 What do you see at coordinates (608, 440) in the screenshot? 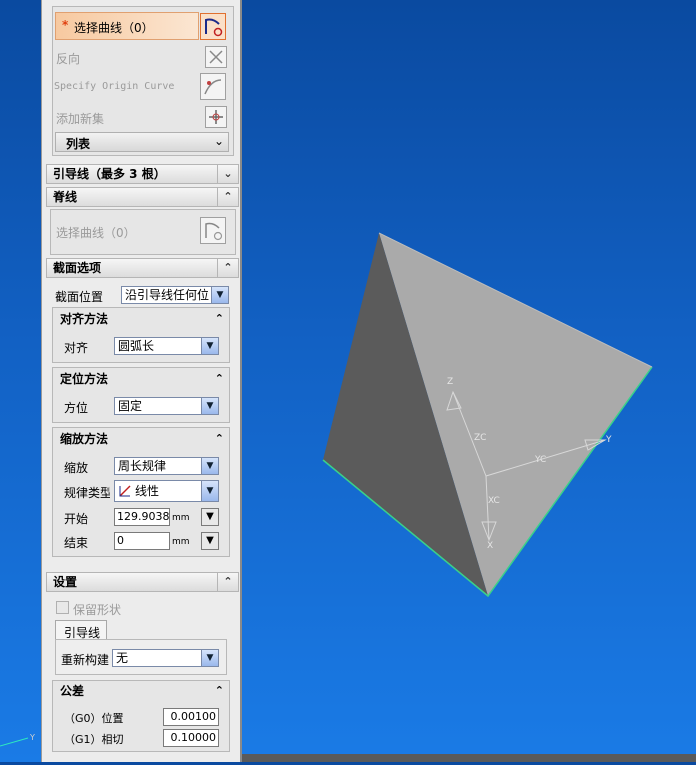
I see `axis-label-y: Y` at bounding box center [608, 440].